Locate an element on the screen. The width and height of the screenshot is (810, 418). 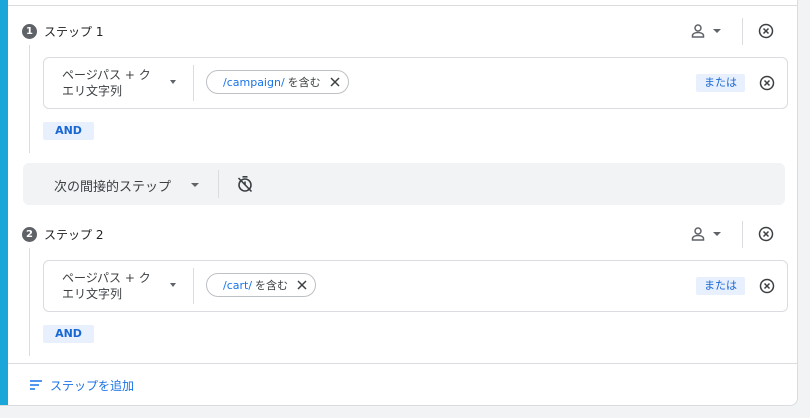
step-2-condition: ページパス + クエリ文字列 /cart/ を含む または is located at coordinates (415, 286).